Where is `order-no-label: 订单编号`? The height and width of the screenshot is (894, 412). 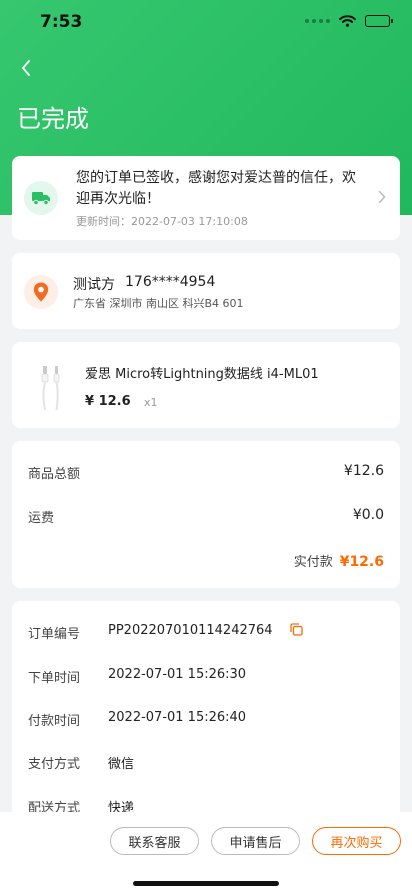 order-no-label: 订单编号 is located at coordinates (54, 634).